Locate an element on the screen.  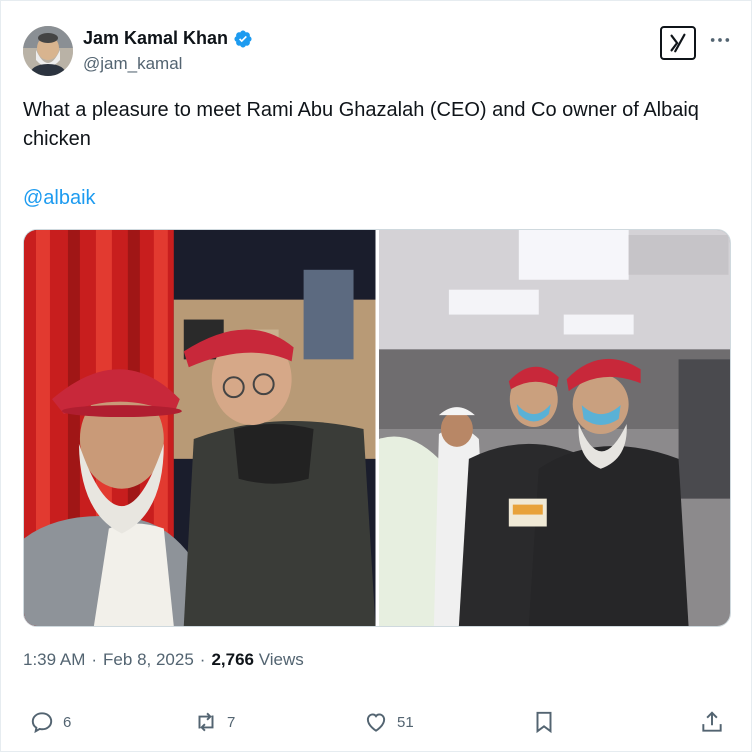
author-avatar is located at coordinates (48, 51).